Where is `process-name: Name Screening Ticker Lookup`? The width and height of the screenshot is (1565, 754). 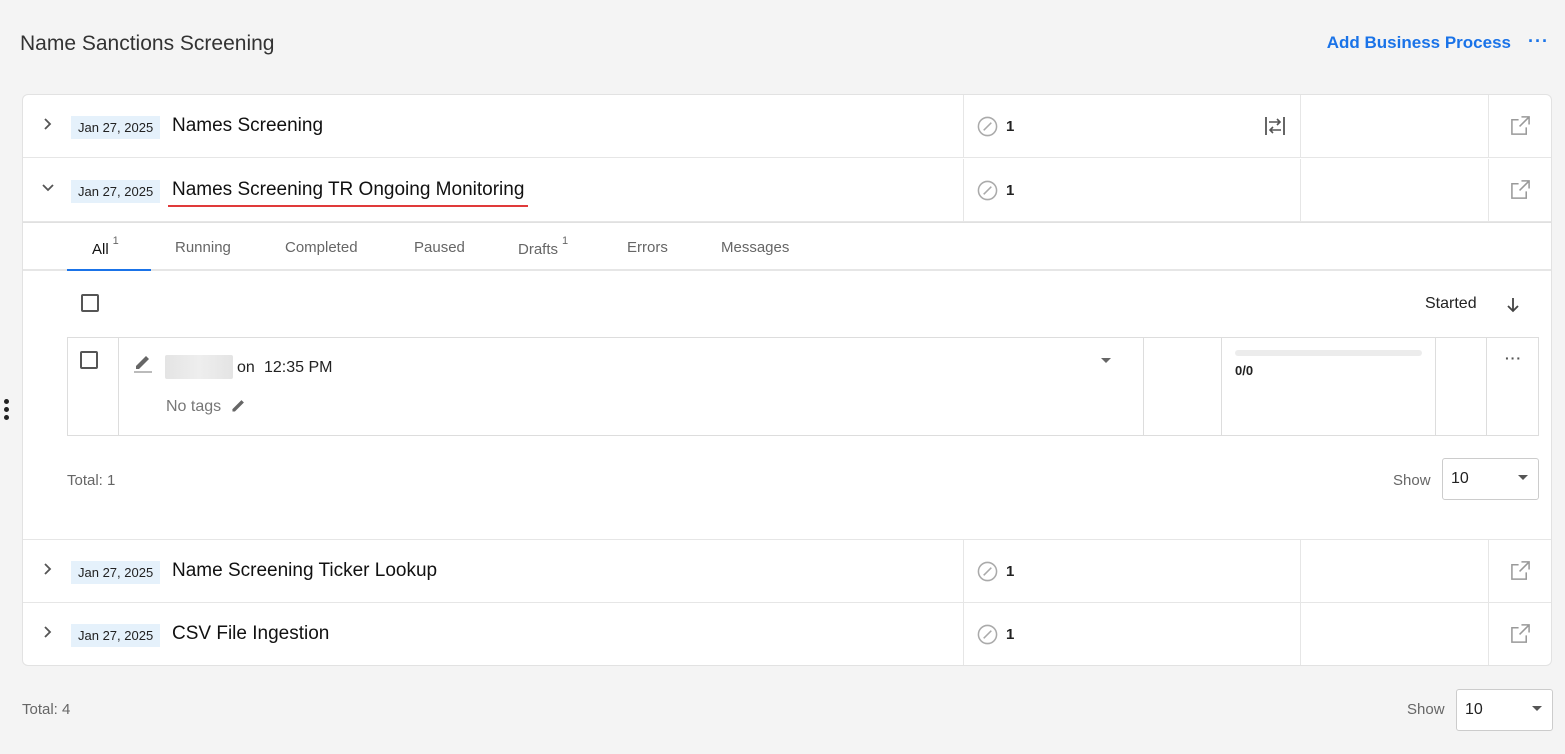
process-name: Name Screening Ticker Lookup is located at coordinates (304, 571).